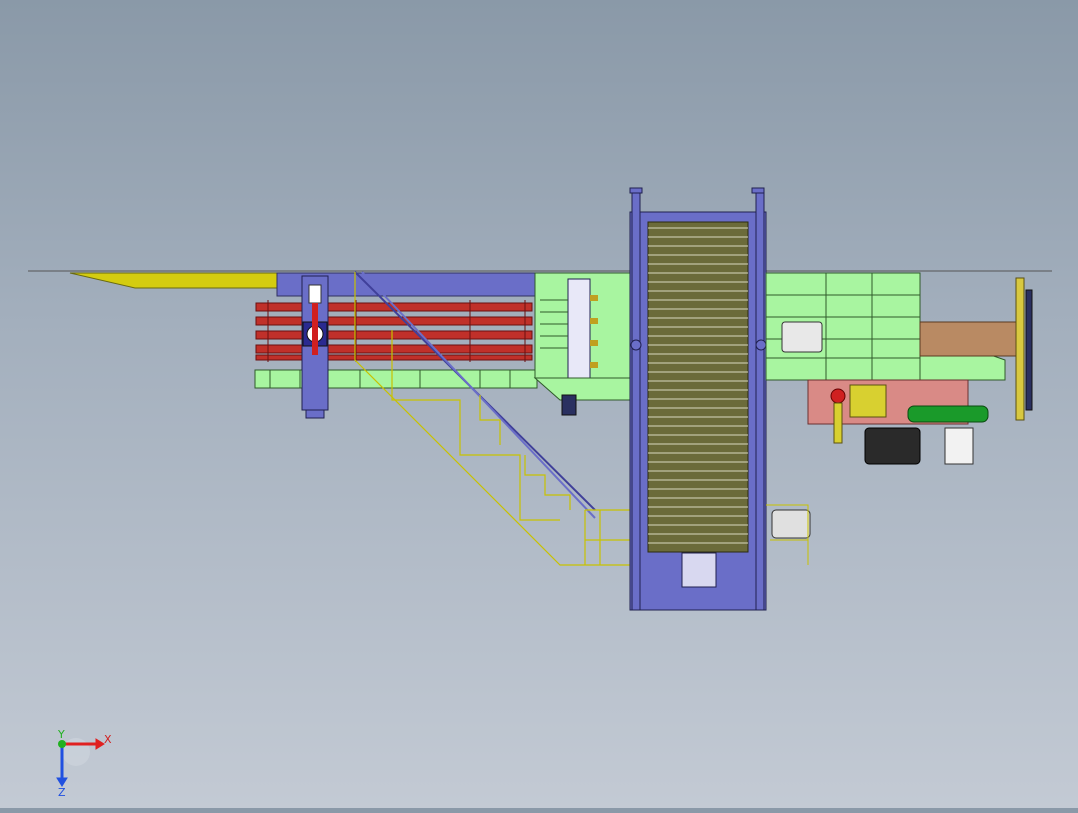  I want to click on press-column, so click(315, 347).